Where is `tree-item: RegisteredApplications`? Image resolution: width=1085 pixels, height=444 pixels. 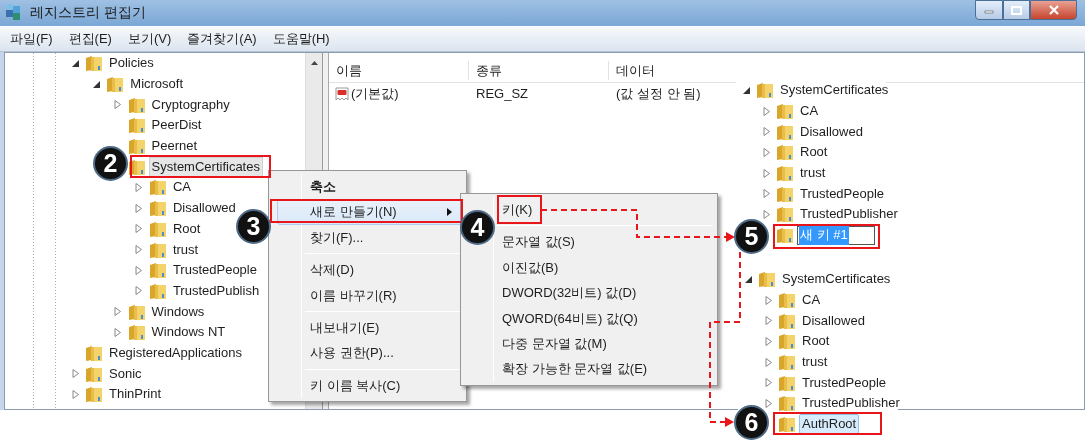
tree-item: RegisteredApplications is located at coordinates (175, 352).